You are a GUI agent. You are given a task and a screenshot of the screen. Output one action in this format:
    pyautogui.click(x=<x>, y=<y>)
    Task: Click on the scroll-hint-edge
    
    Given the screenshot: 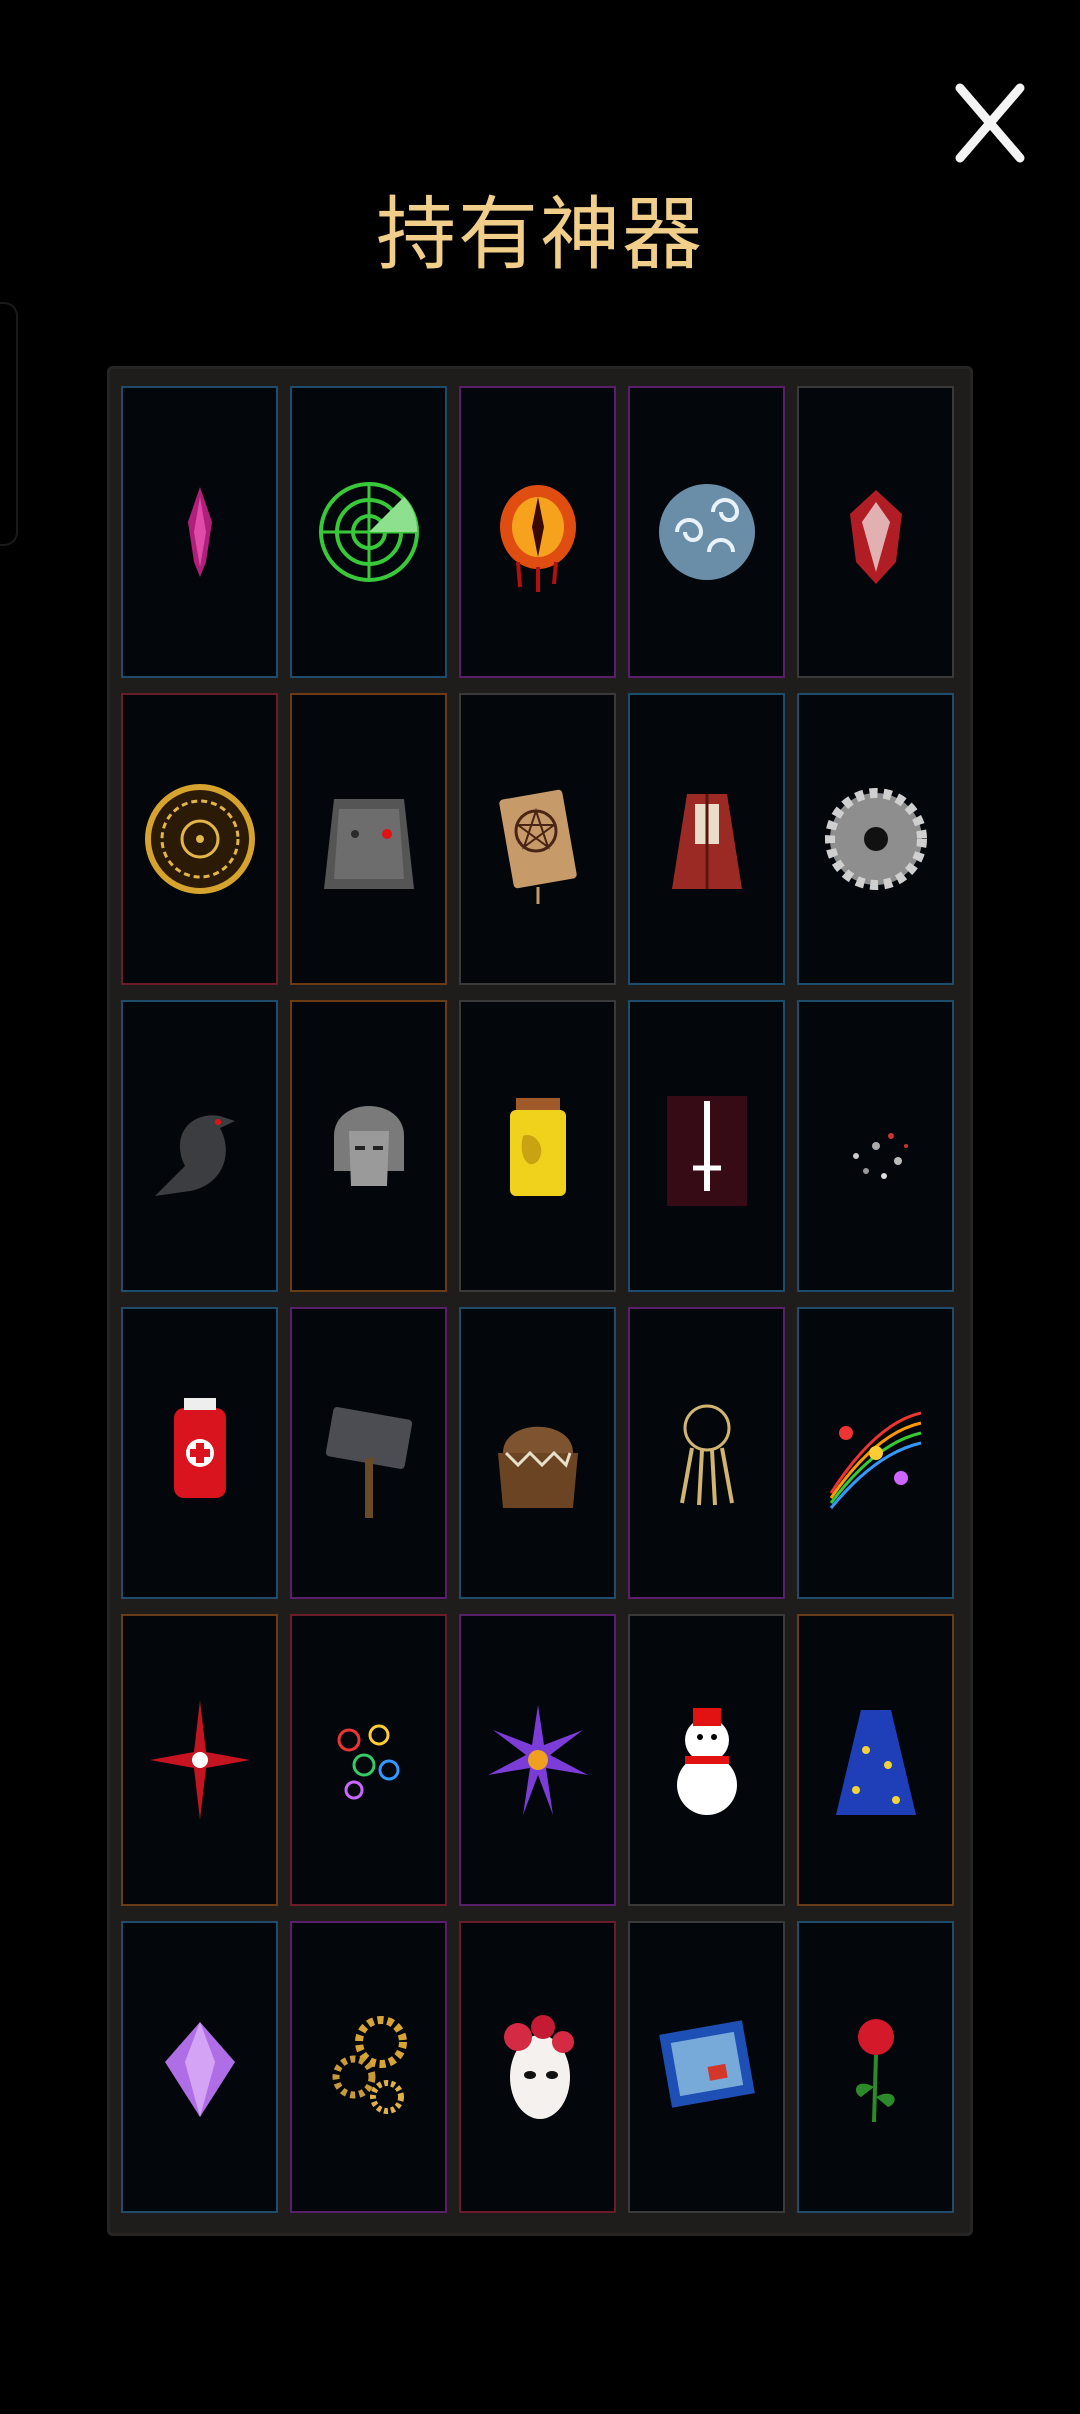 What is the action you would take?
    pyautogui.click(x=541, y=2233)
    